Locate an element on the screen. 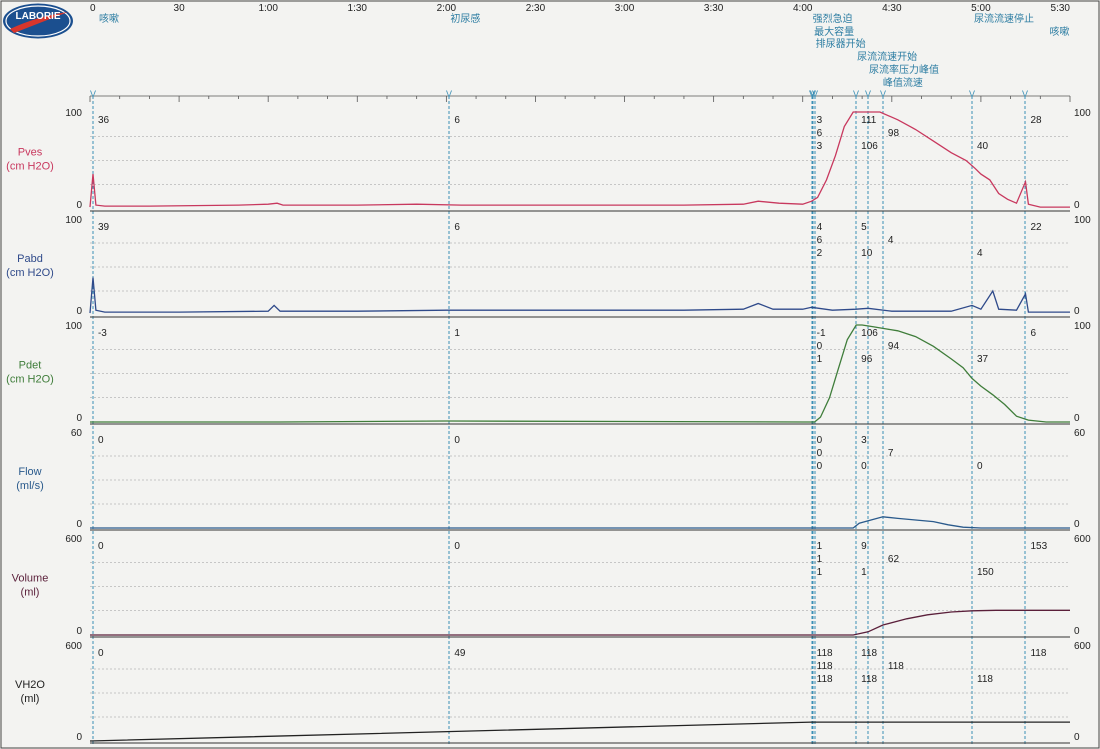  channel-volume: 600 0 600 0 Volume (ml) 0 0 1 1 1 9 1 62 150 153 is located at coordinates (551, 586).